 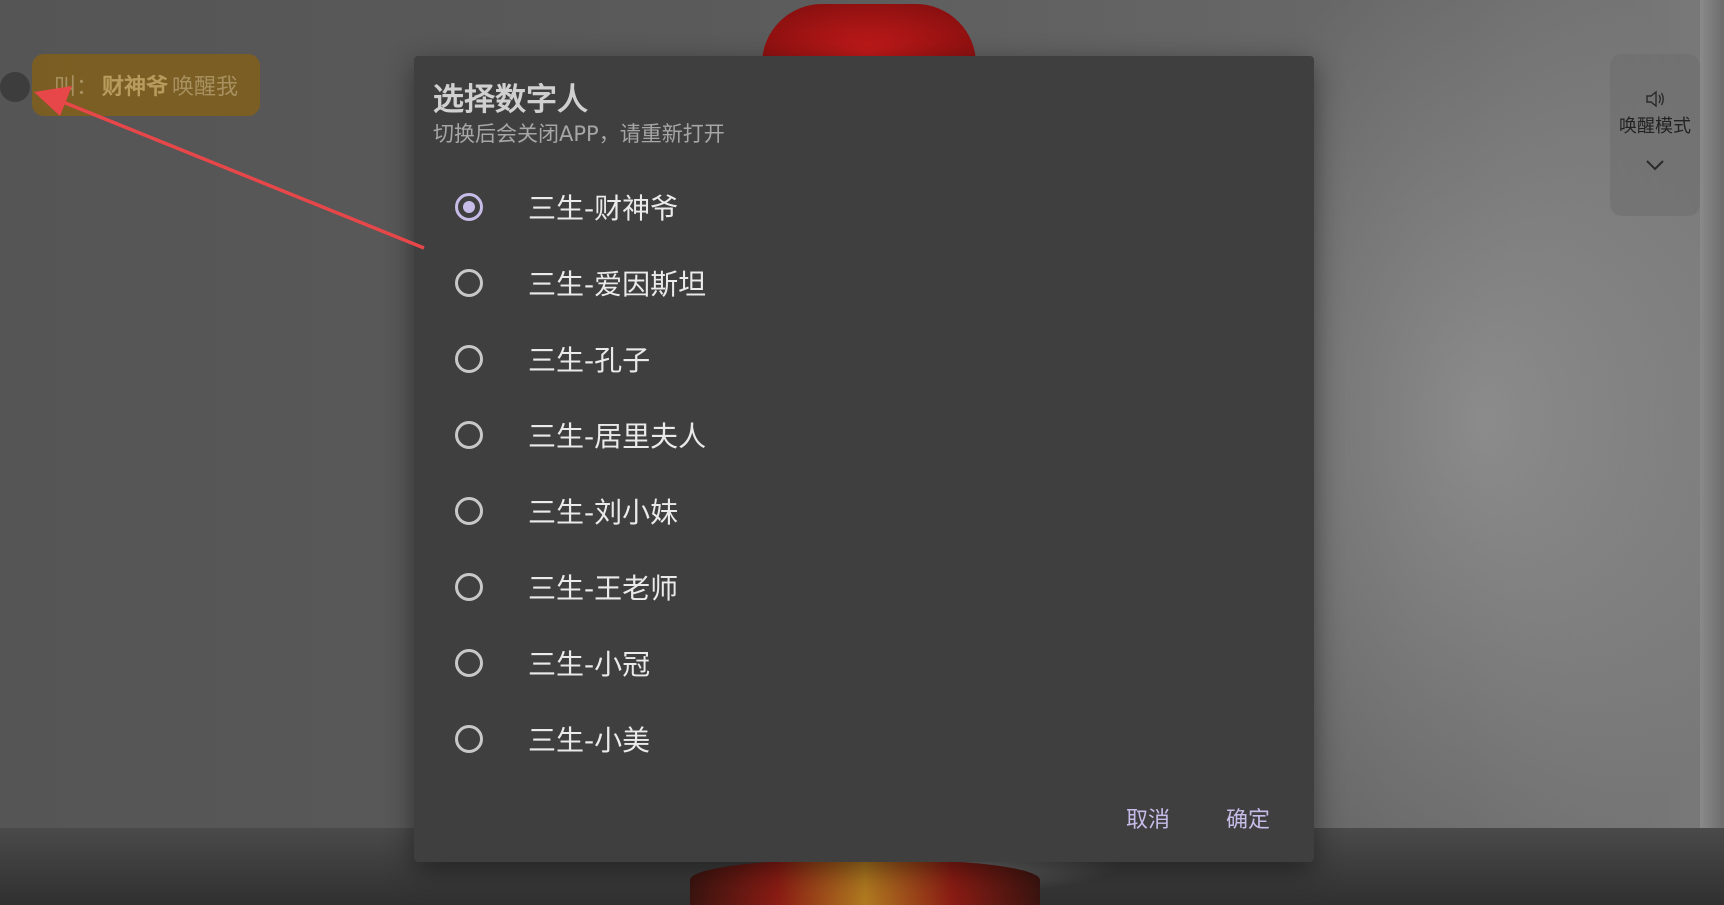 I want to click on status-dot, so click(x=15, y=87).